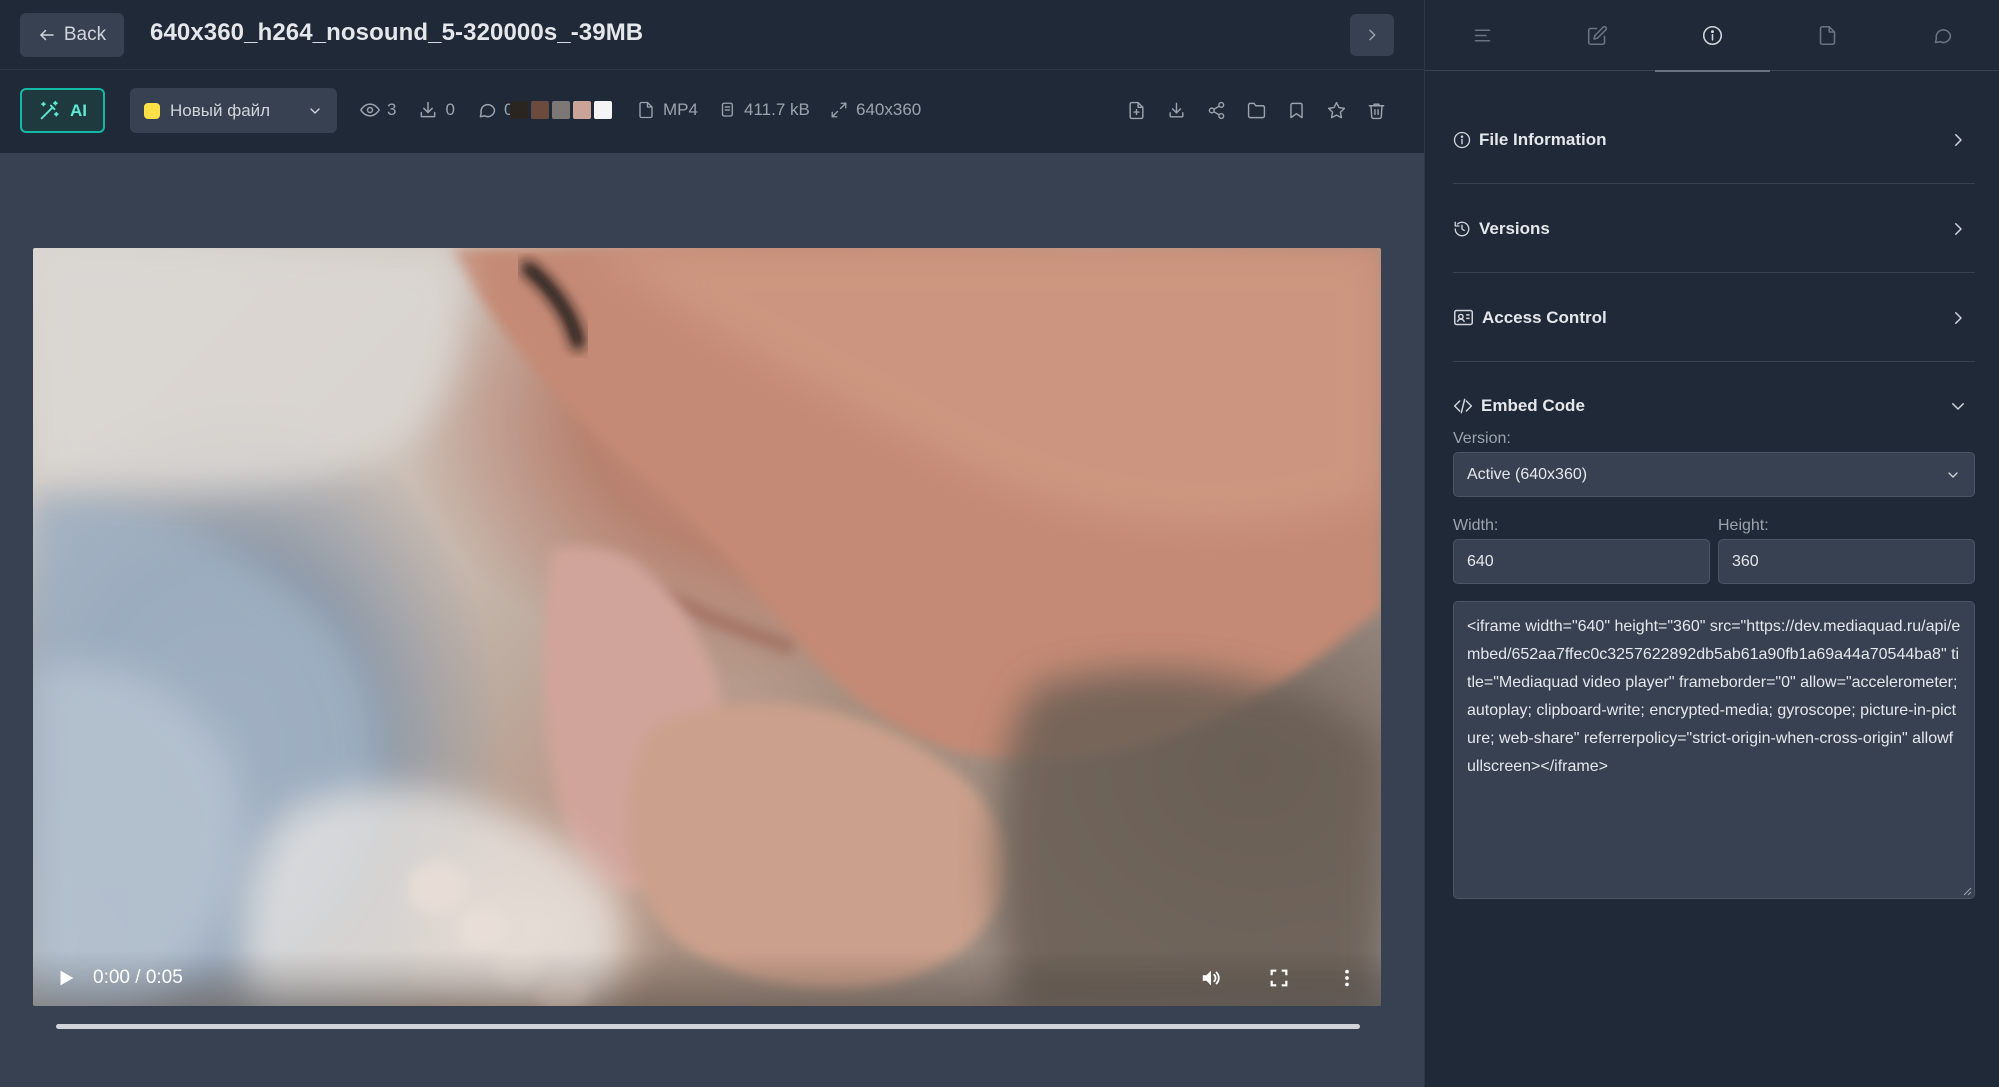 The image size is (1999, 1087). I want to click on size-label: 411.7 kB, so click(777, 109).